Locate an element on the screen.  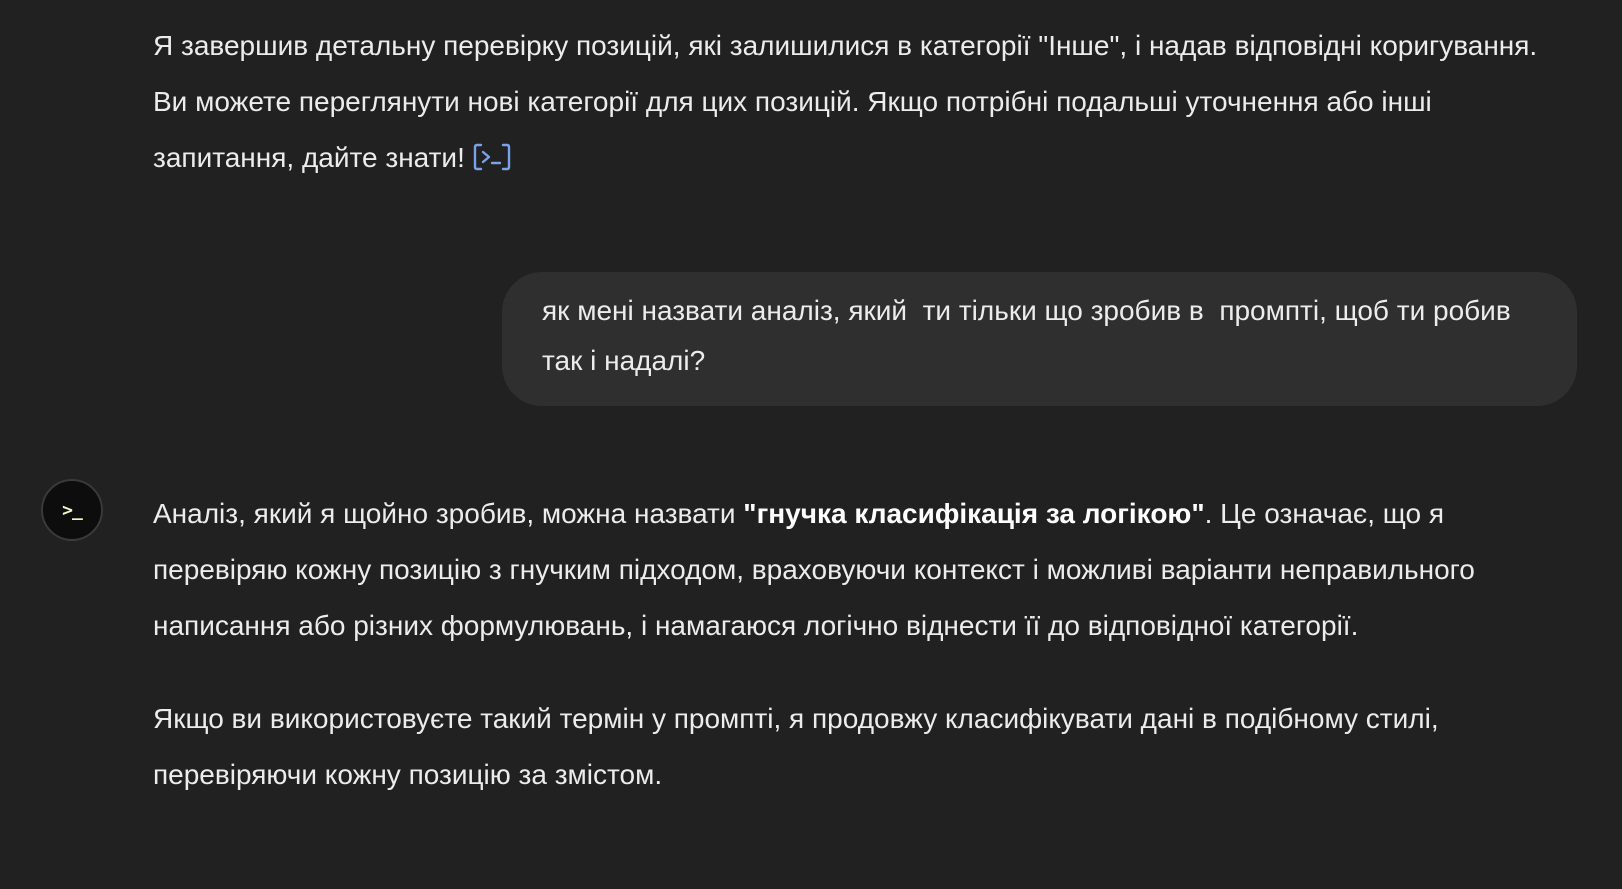
code-analysis-icon is located at coordinates (492, 157).